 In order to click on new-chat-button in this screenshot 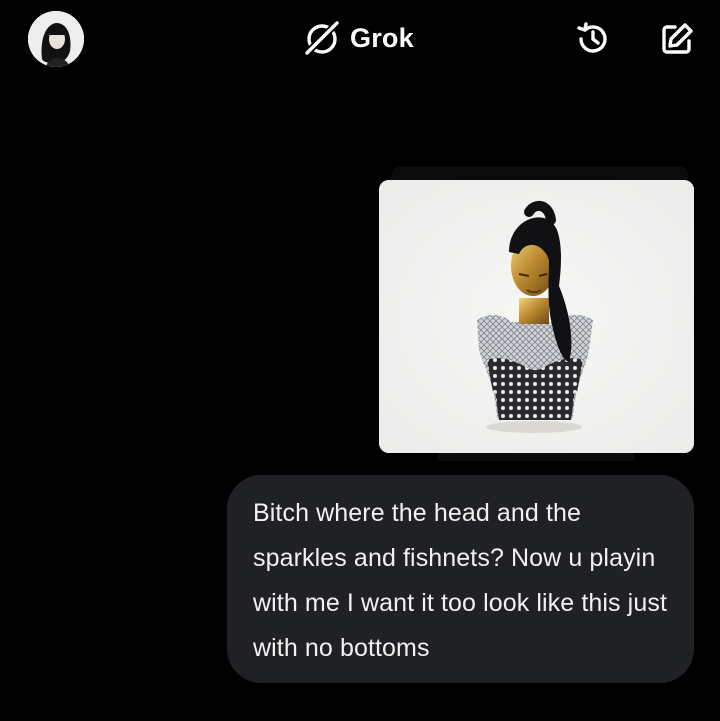, I will do `click(677, 39)`.